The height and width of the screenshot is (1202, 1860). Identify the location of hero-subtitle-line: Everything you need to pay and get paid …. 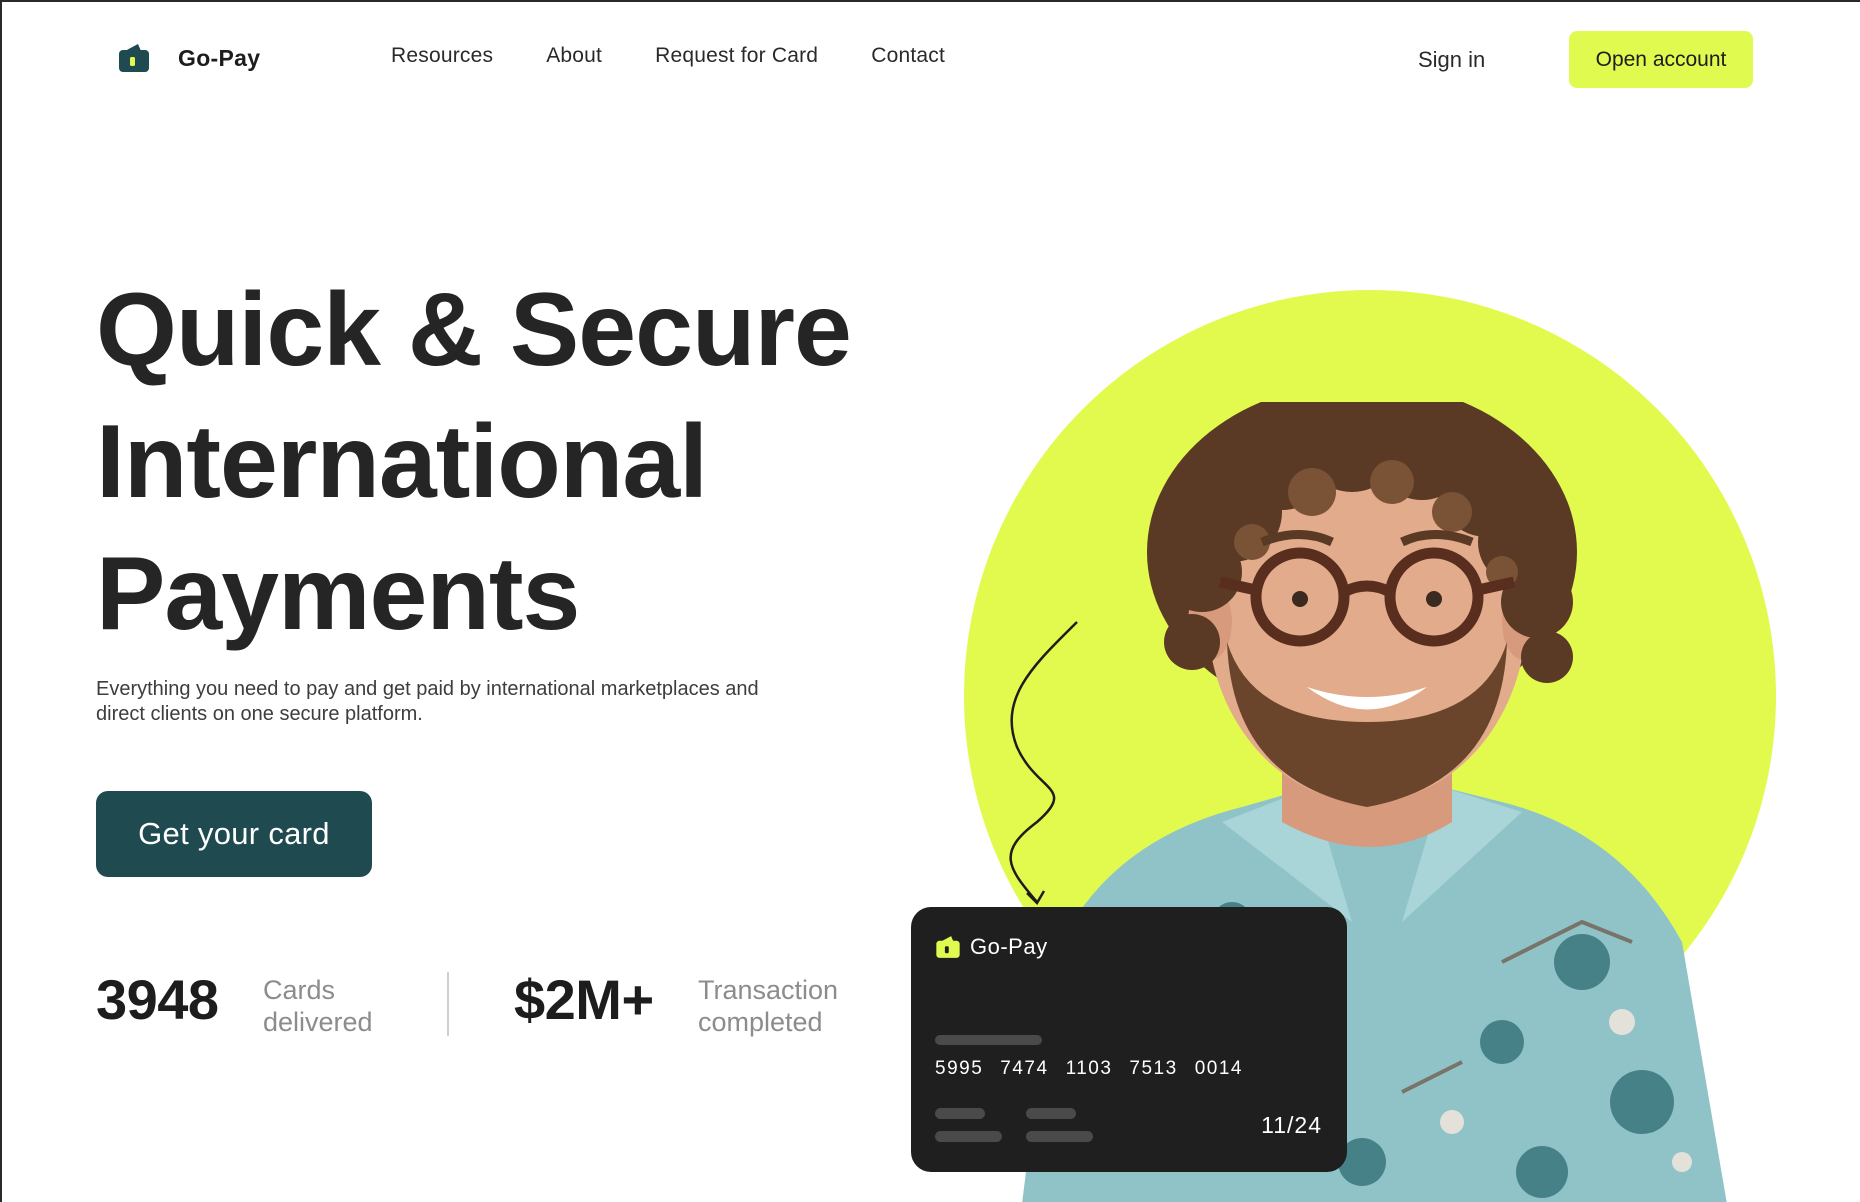
(427, 689).